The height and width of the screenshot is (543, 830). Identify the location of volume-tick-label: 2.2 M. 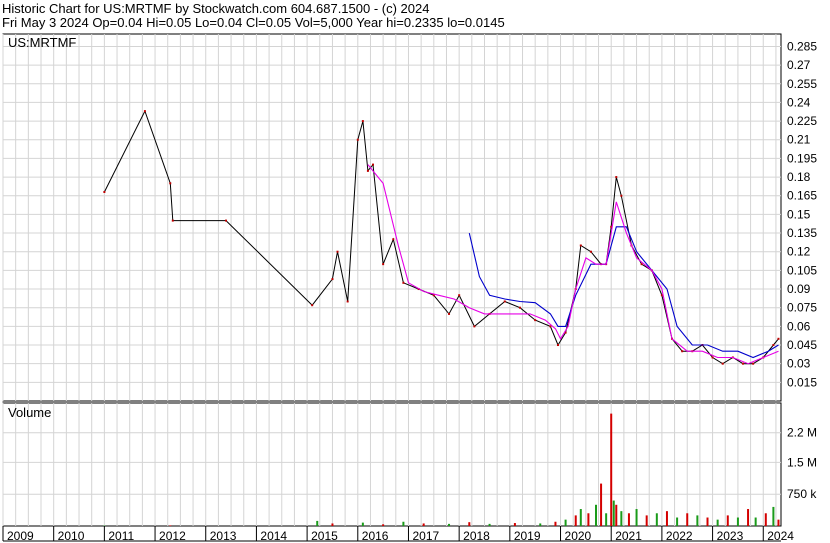
(802, 433).